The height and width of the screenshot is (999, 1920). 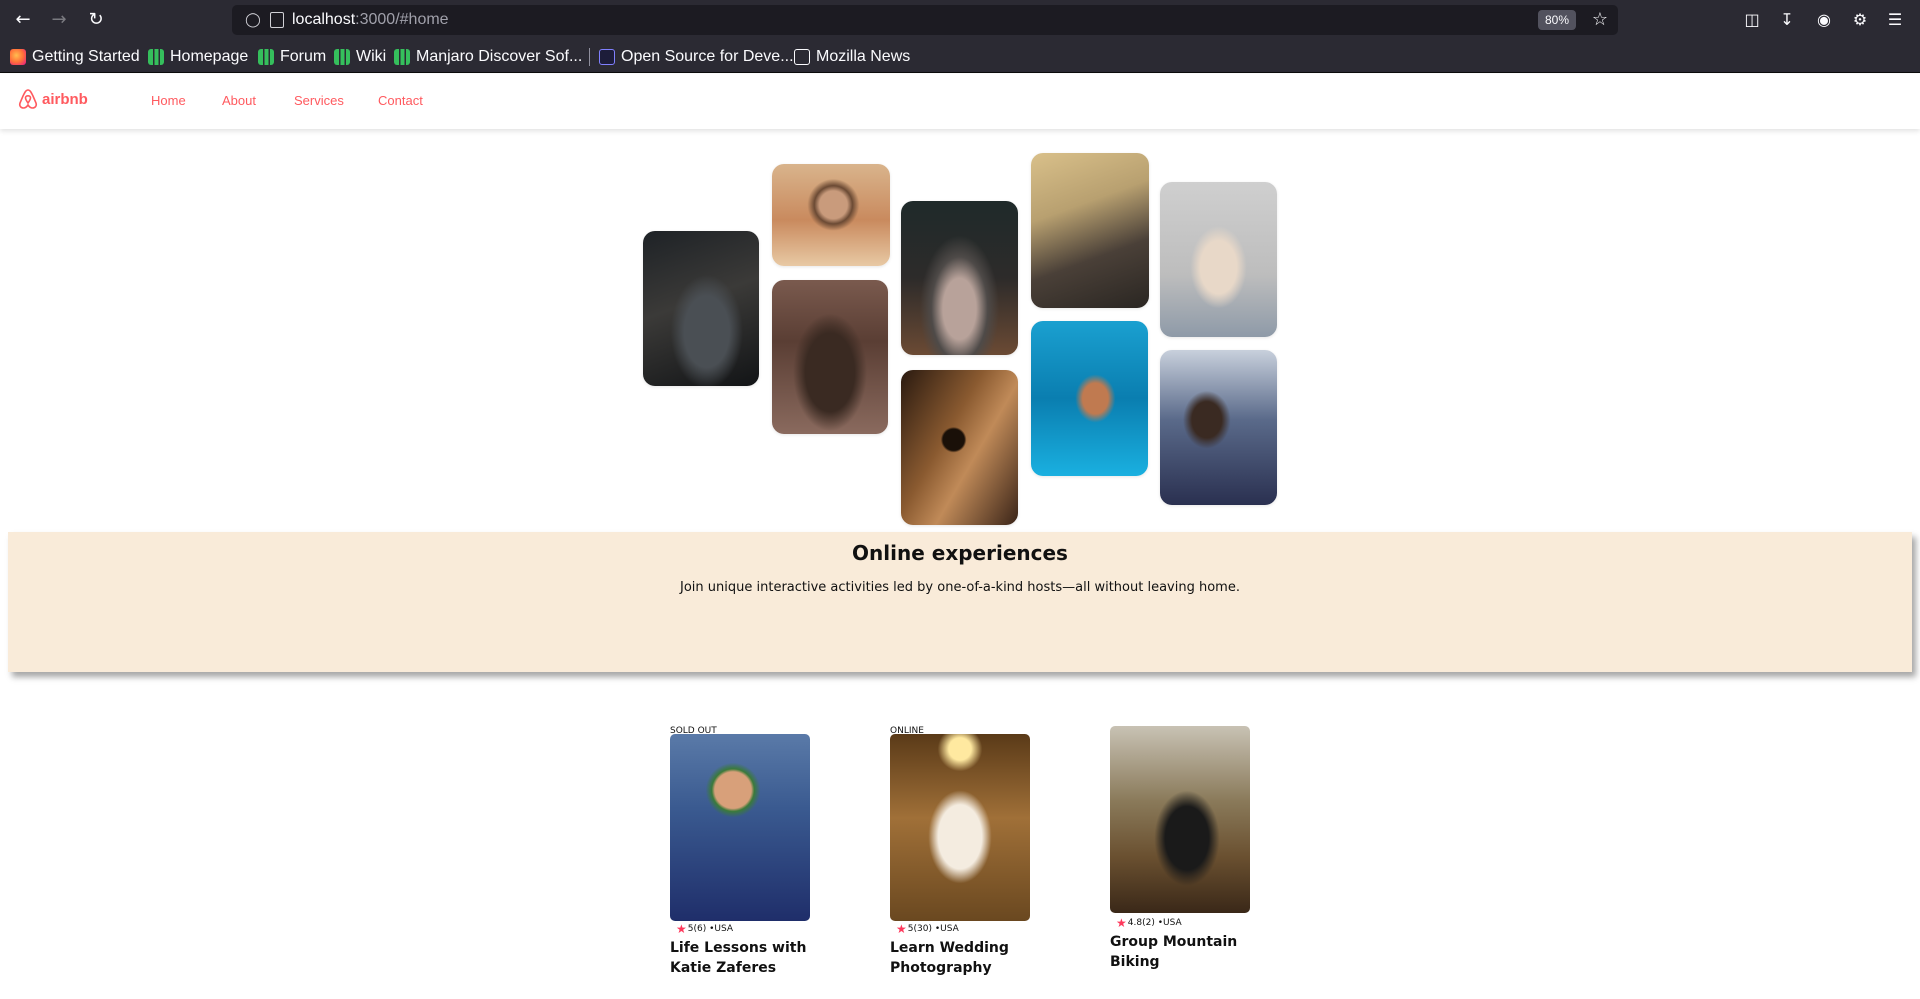 What do you see at coordinates (253, 20) in the screenshot?
I see `shield-icon: ◯` at bounding box center [253, 20].